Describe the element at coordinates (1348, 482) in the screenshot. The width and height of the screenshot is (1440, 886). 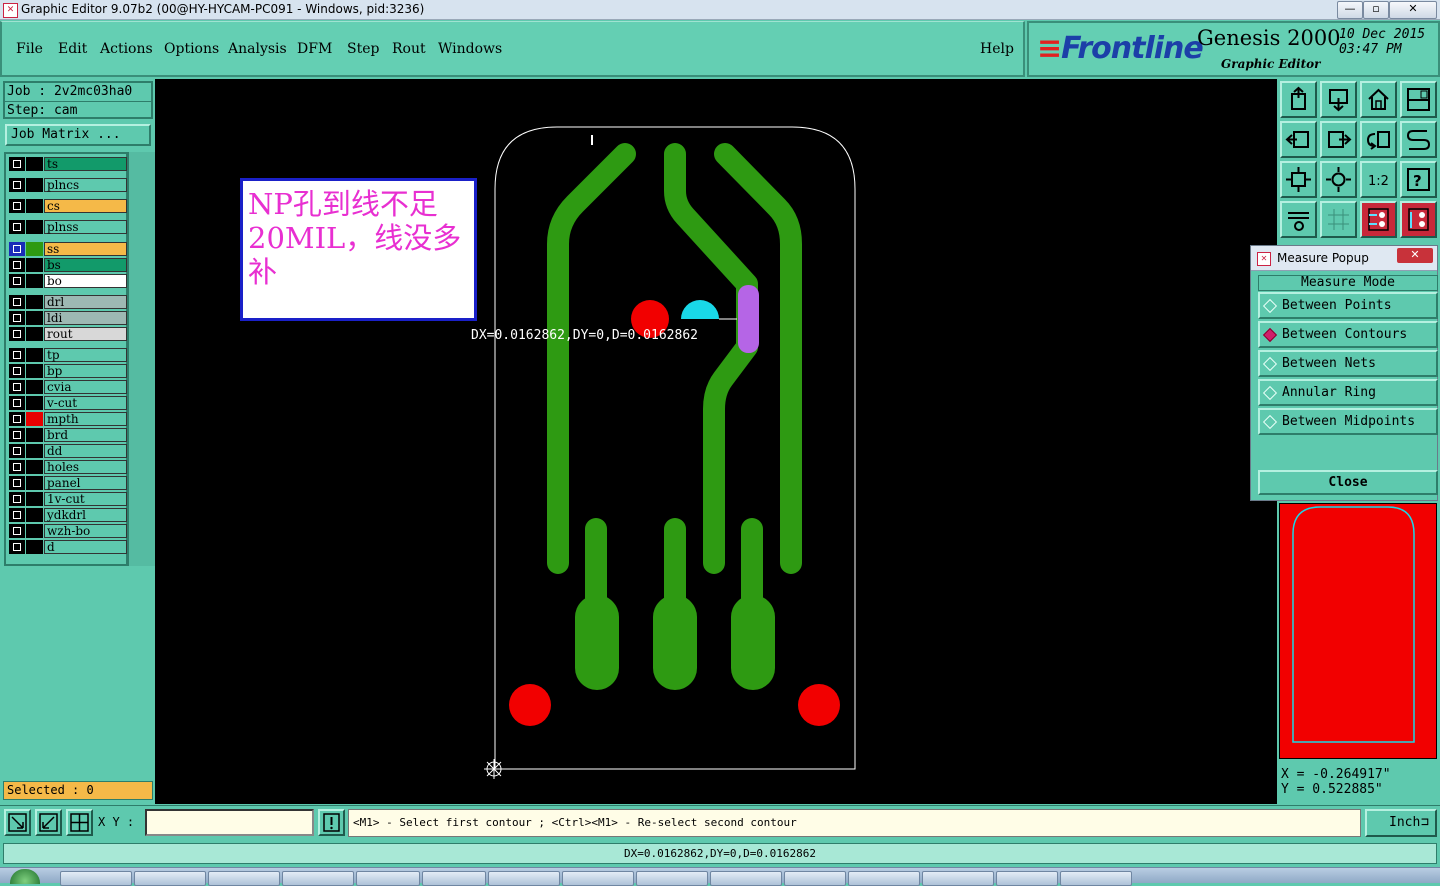
I see `measure-close-button: Close` at that location.